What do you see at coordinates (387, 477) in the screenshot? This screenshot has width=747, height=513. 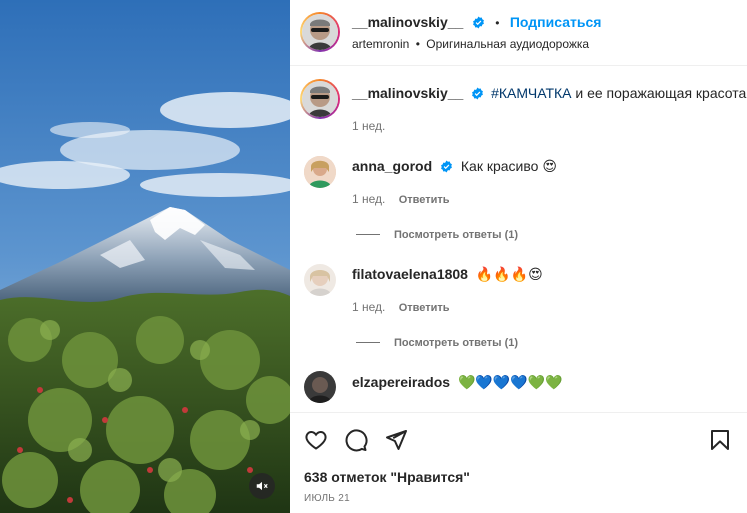 I see `likes-count: 638 отметок "Нравится"` at bounding box center [387, 477].